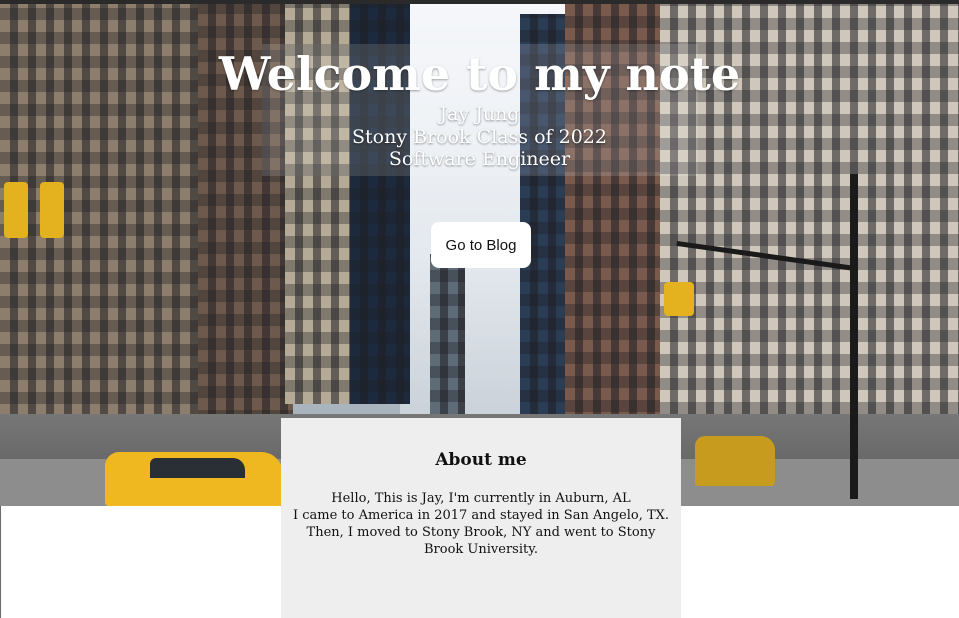 This screenshot has height=618, width=959. What do you see at coordinates (479, 137) in the screenshot?
I see `author-school: Stony Brook Class of 2022` at bounding box center [479, 137].